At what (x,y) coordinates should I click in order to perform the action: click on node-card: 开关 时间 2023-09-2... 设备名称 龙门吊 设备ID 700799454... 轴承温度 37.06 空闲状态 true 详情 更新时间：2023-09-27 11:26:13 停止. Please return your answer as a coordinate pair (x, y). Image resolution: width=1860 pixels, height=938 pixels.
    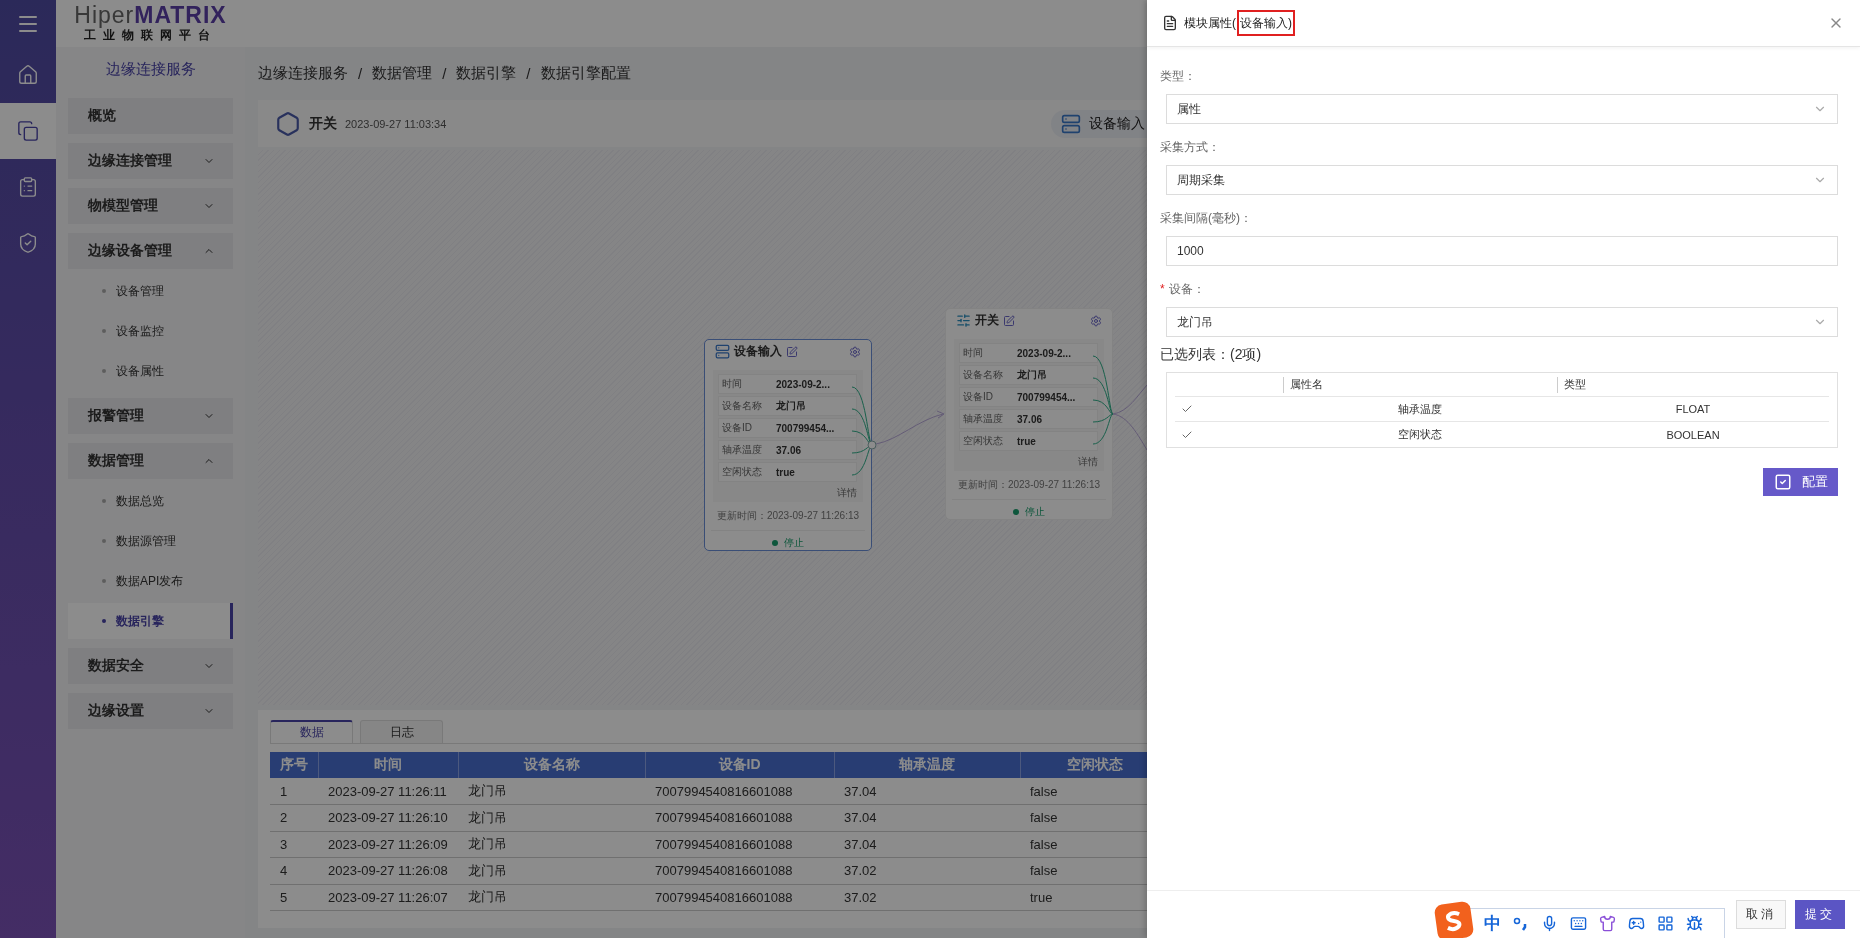
    Looking at the image, I should click on (1029, 414).